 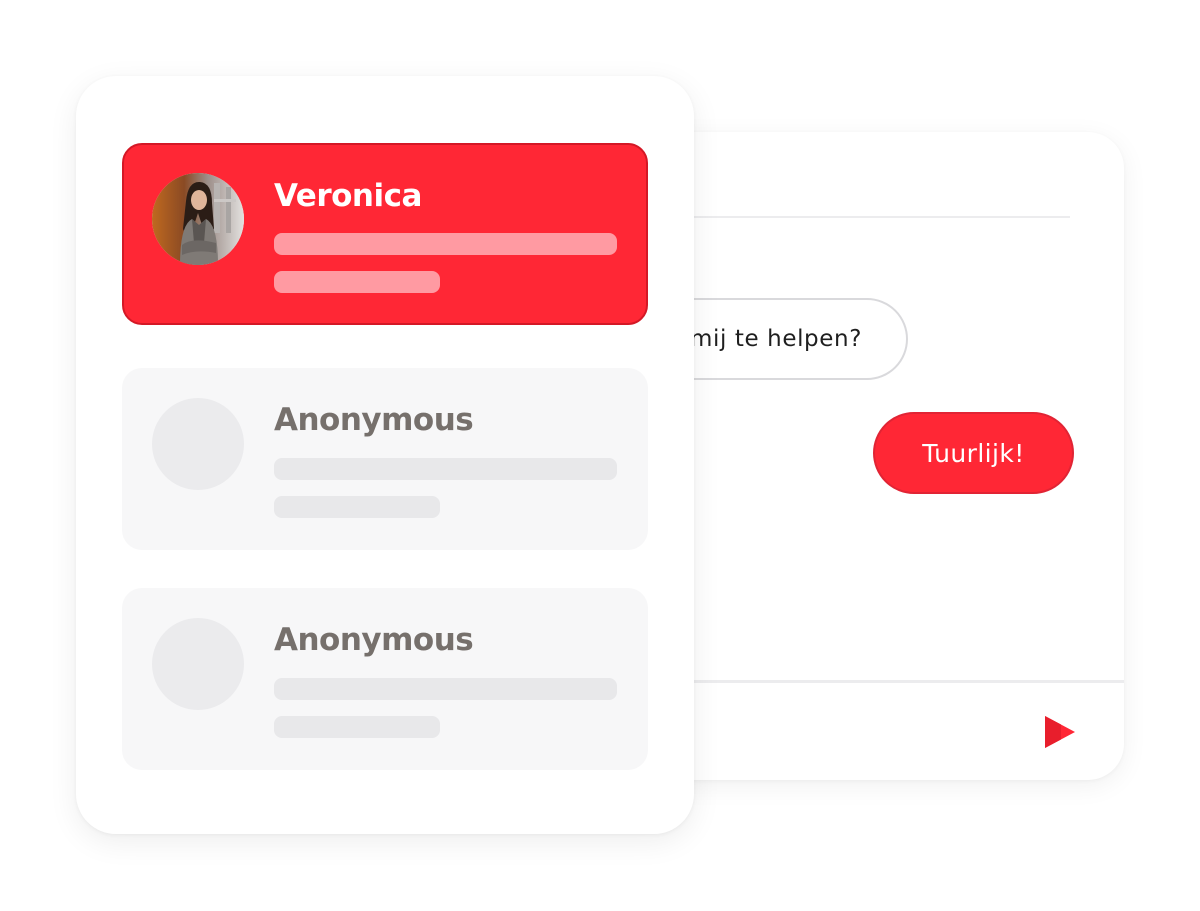 What do you see at coordinates (775, 339) in the screenshot?
I see `incoming-message-text: mij te helpen?` at bounding box center [775, 339].